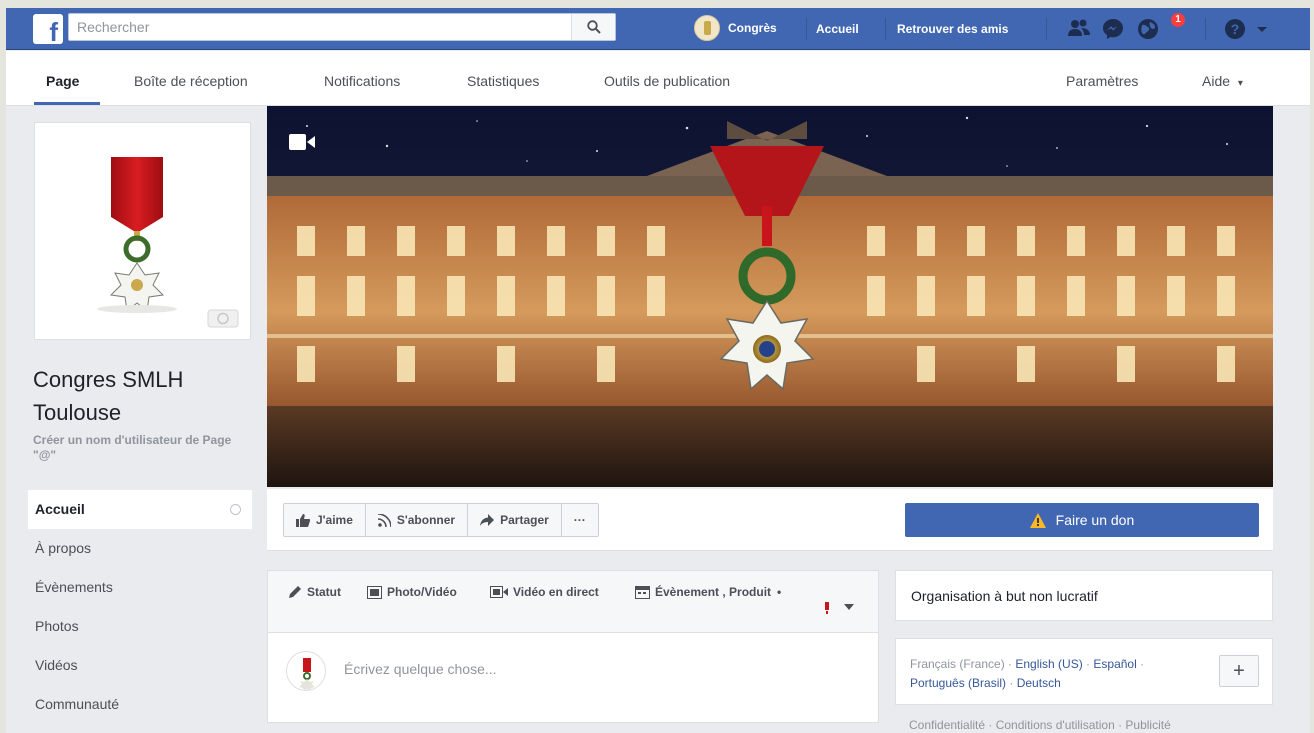 The image size is (1314, 733). Describe the element at coordinates (426, 520) in the screenshot. I see `follow-label: S'abonner` at that location.